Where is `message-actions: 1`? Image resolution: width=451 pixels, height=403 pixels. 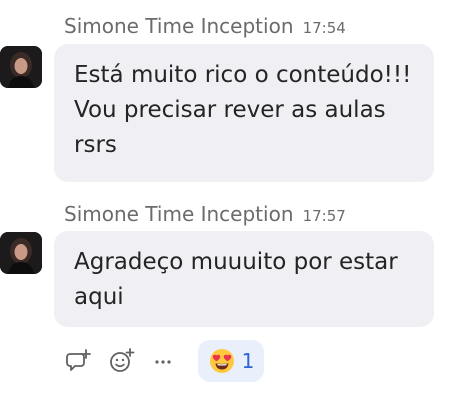 message-actions: 1 is located at coordinates (225, 361).